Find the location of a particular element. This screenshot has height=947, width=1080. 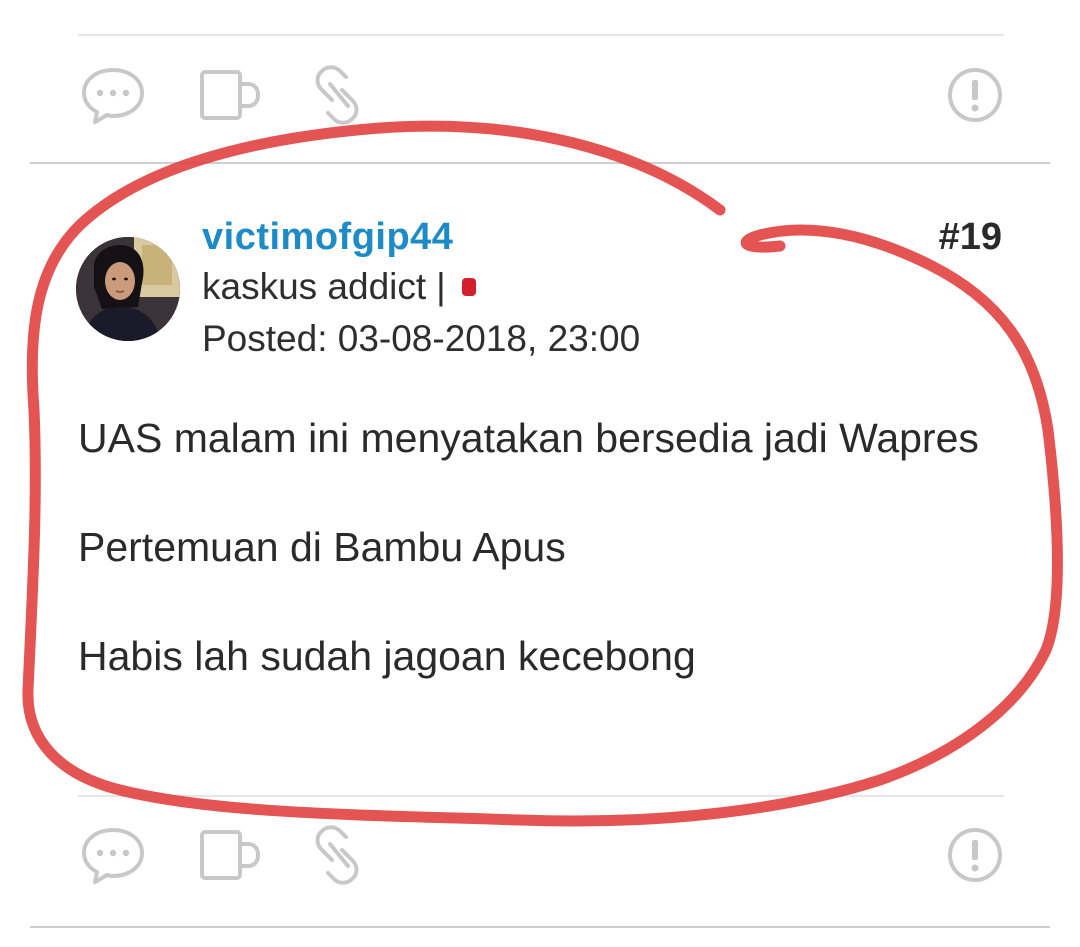

user-rank-line: kaskus addict | is located at coordinates (339, 287).